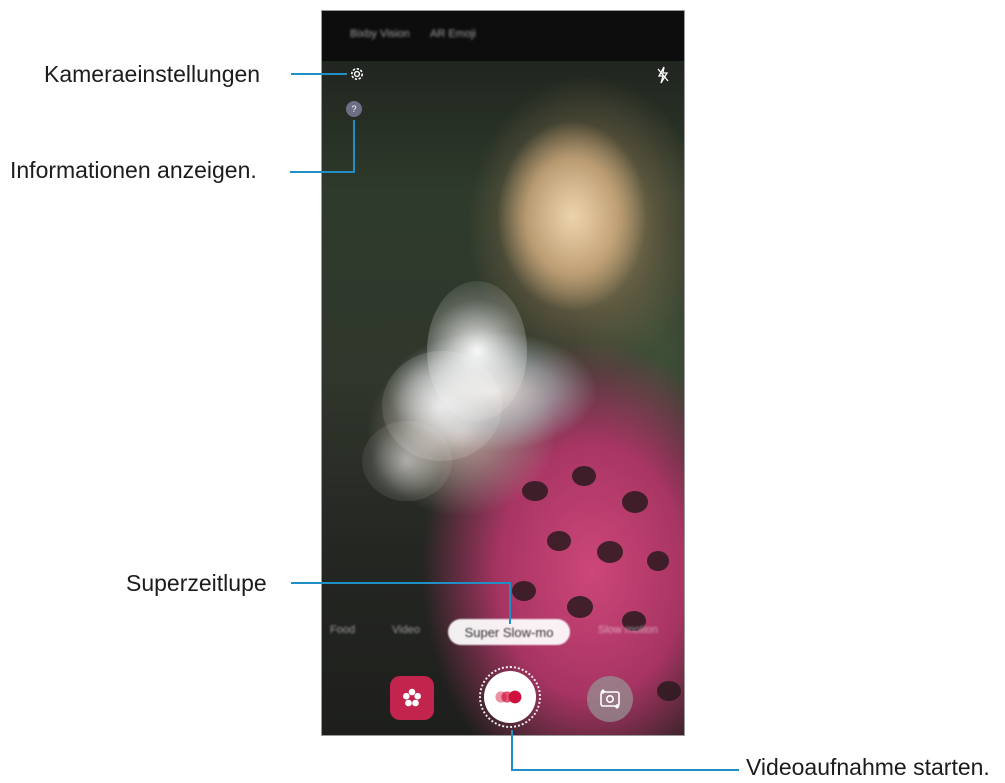  I want to click on mode-super-slow-mo-label: Super Slow-mo, so click(509, 632).